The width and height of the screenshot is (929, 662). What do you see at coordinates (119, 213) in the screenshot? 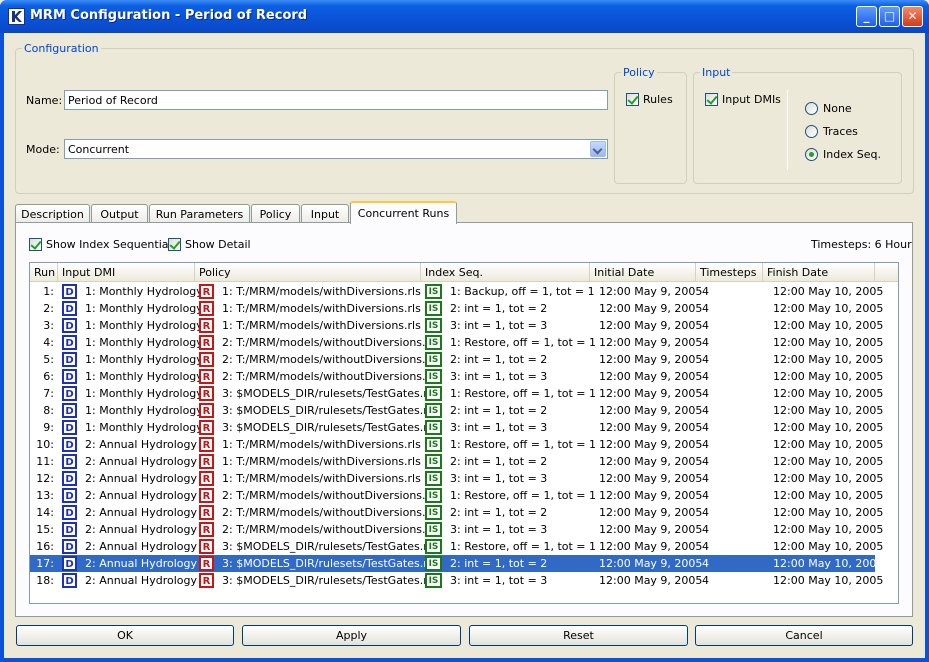
I see `tab-output: Output` at bounding box center [119, 213].